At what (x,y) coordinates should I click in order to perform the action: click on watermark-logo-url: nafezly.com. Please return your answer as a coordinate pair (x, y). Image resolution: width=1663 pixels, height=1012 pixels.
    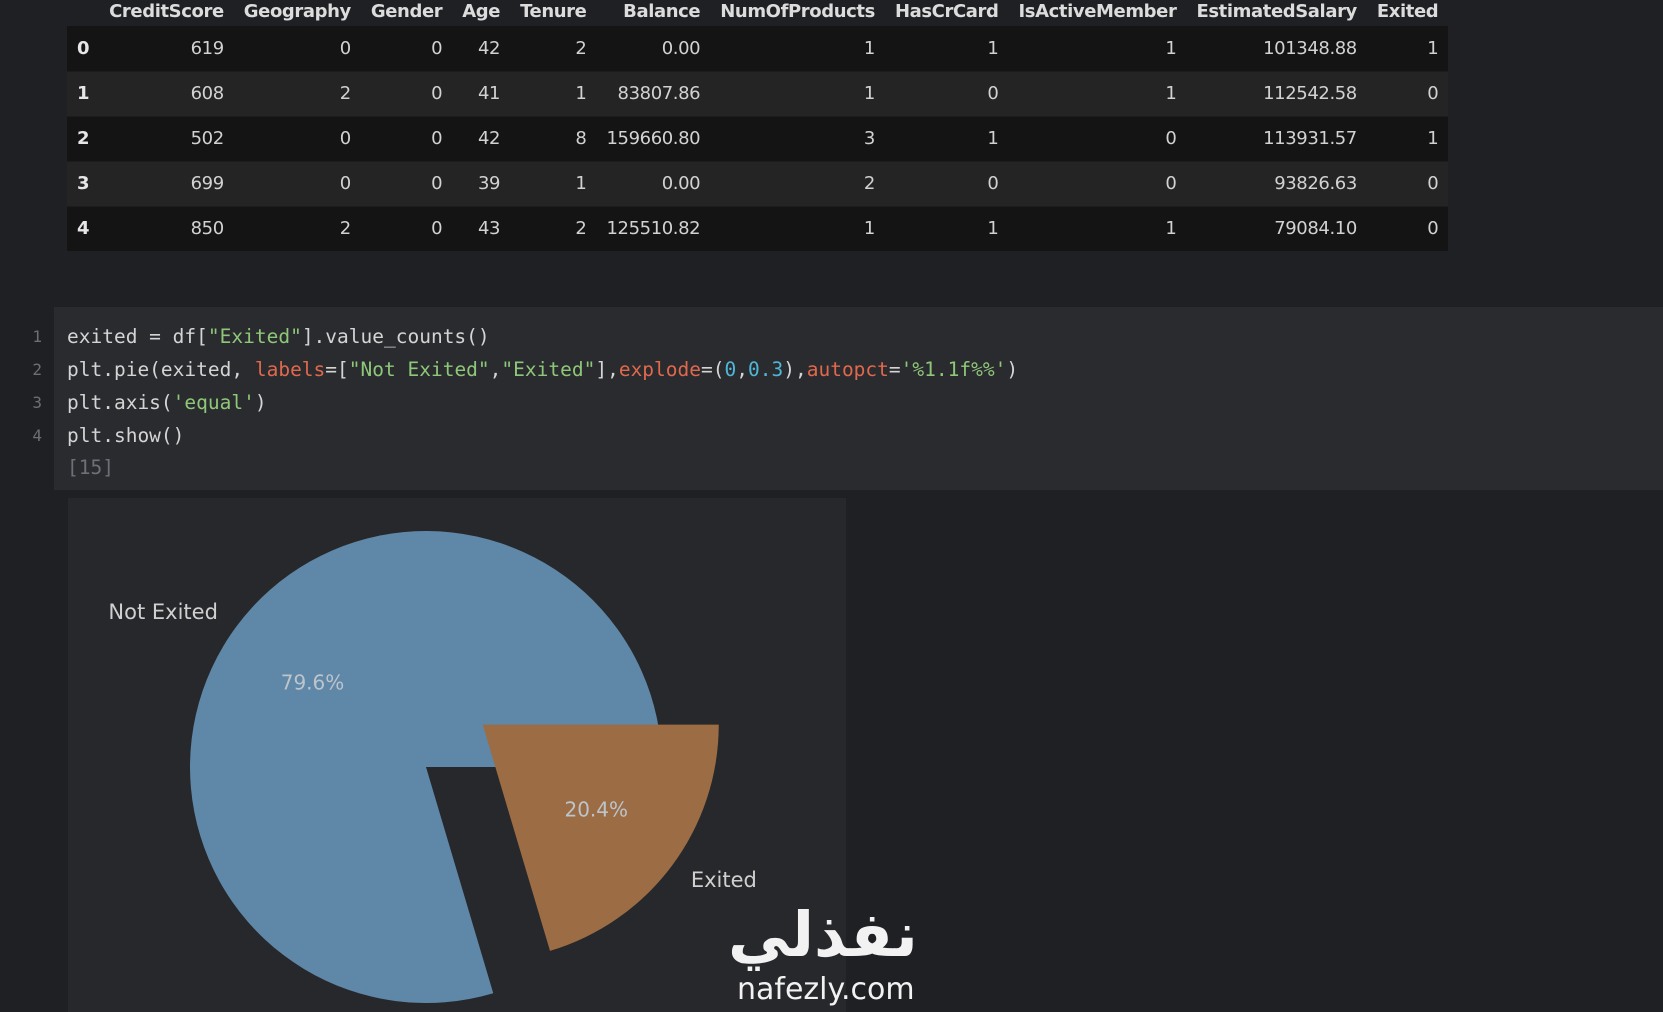
    Looking at the image, I should click on (826, 989).